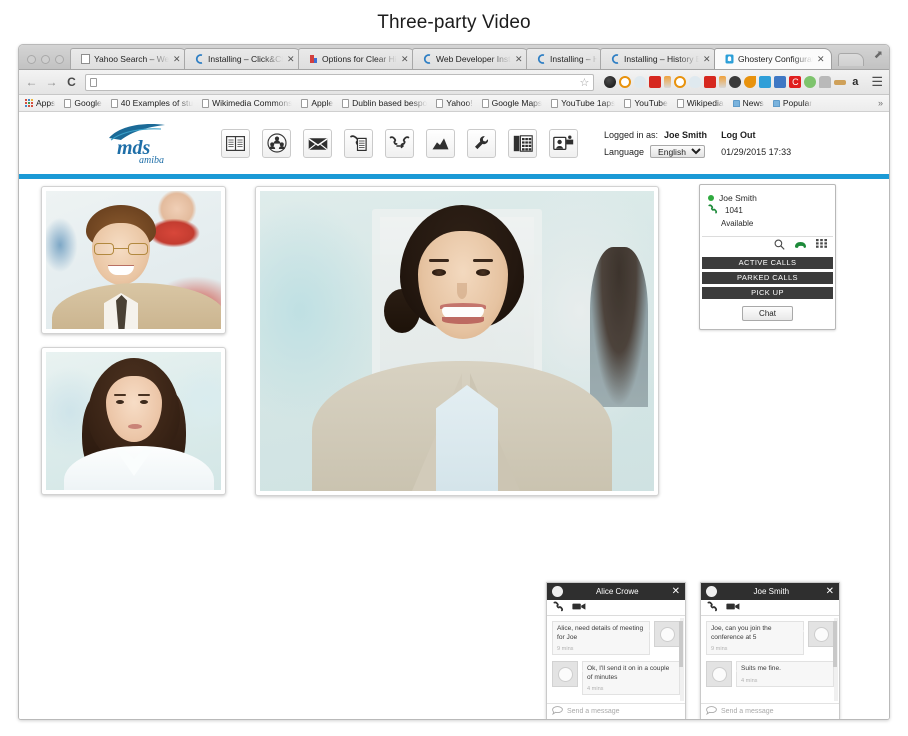 The width and height of the screenshot is (908, 736). Describe the element at coordinates (767, 263) in the screenshot. I see `section-active-calls: ACTIVE CALLS` at that location.